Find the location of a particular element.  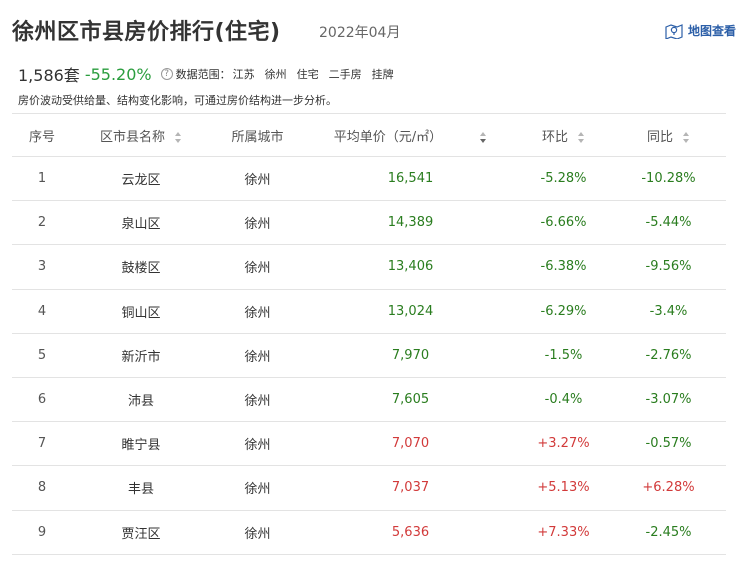

table-row: 8 丰县 徐州 7,037 +5.13% +6.28% is located at coordinates (369, 488).